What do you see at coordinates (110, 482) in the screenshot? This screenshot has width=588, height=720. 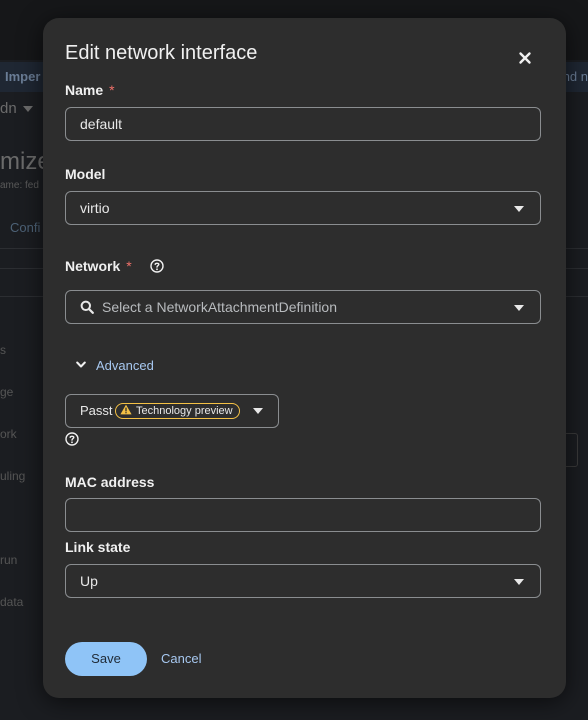 I see `mac-address-label: MAC address` at bounding box center [110, 482].